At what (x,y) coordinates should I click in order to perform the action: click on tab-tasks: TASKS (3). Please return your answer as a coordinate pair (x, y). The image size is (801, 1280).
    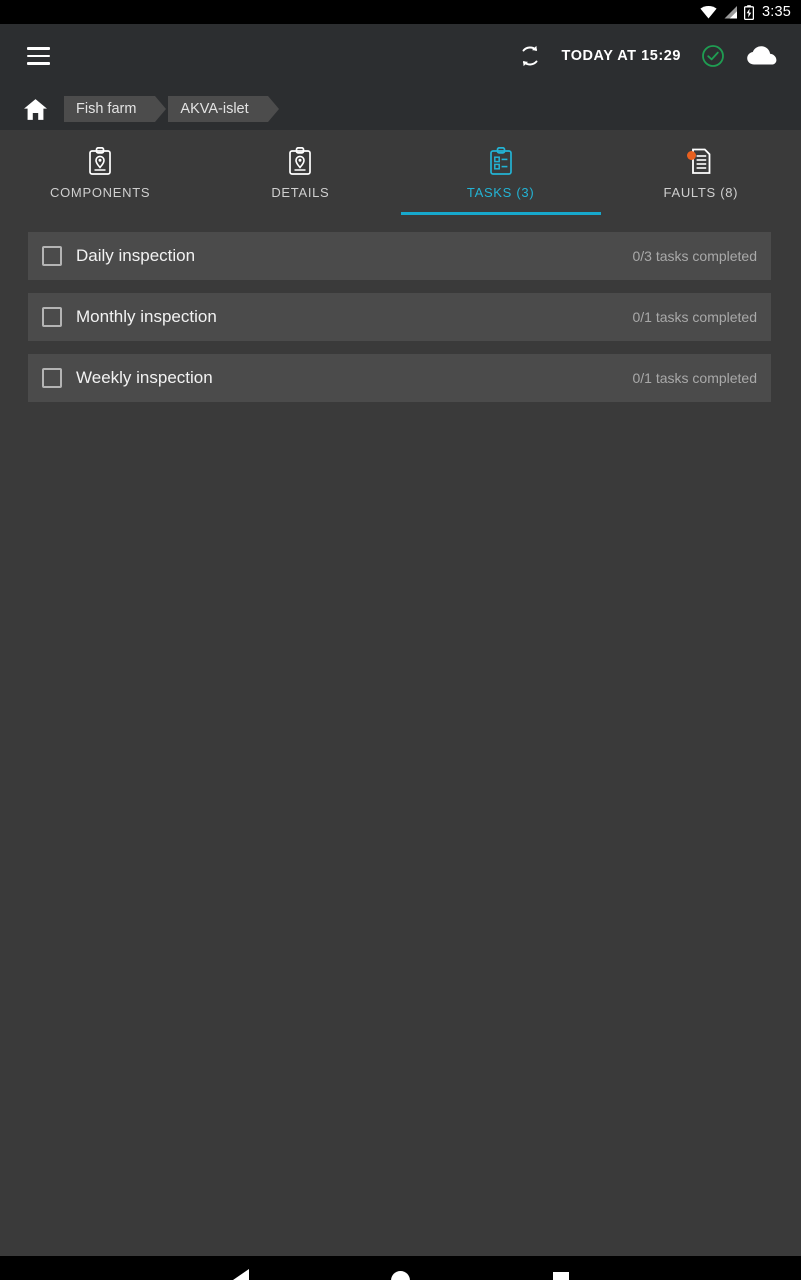
    Looking at the image, I should click on (500, 172).